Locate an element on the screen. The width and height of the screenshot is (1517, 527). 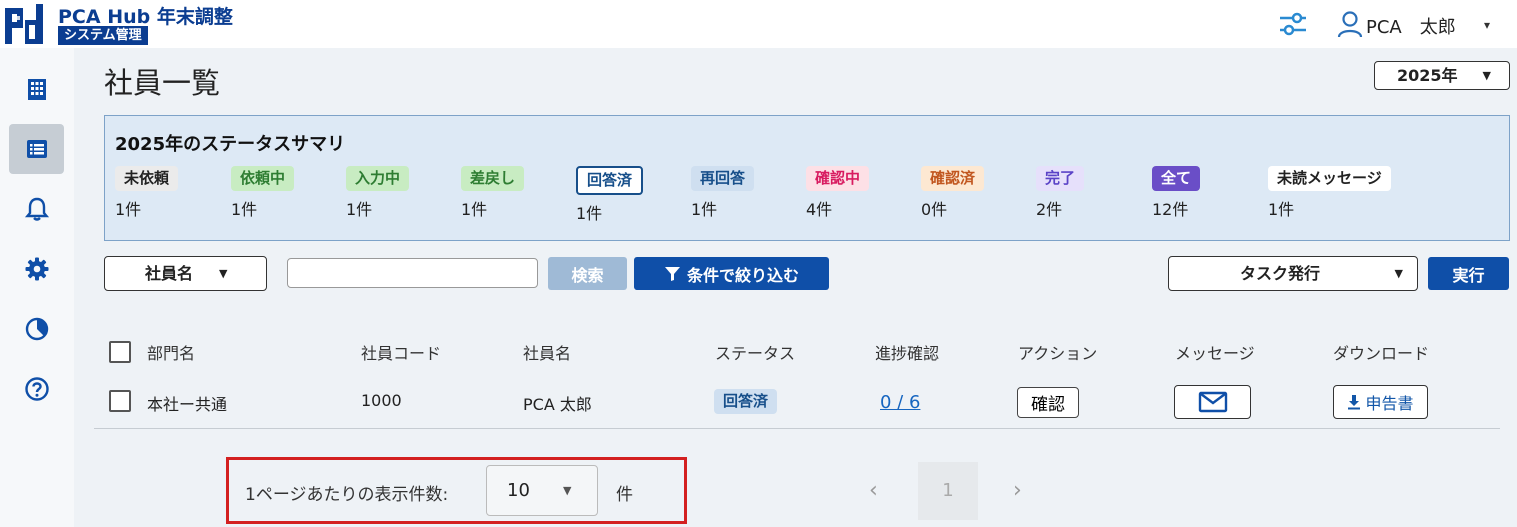
search-field-select: 社員名 ▼ is located at coordinates (185, 273).